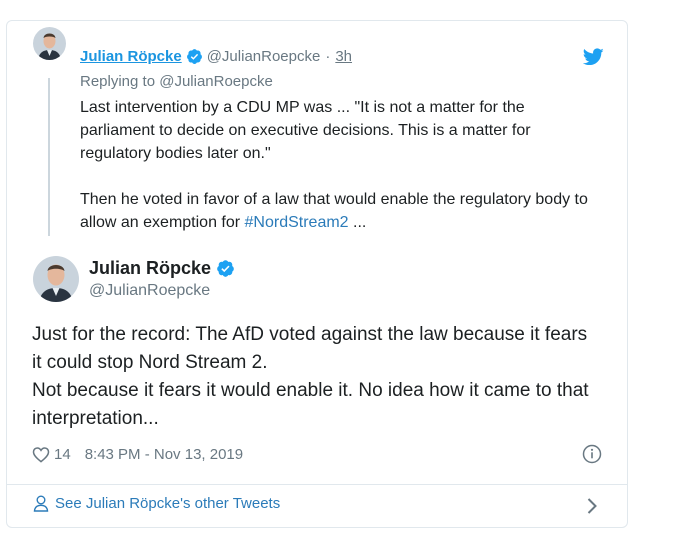 The image size is (679, 541). I want to click on parent-author-name: Julian Röpcke, so click(131, 56).